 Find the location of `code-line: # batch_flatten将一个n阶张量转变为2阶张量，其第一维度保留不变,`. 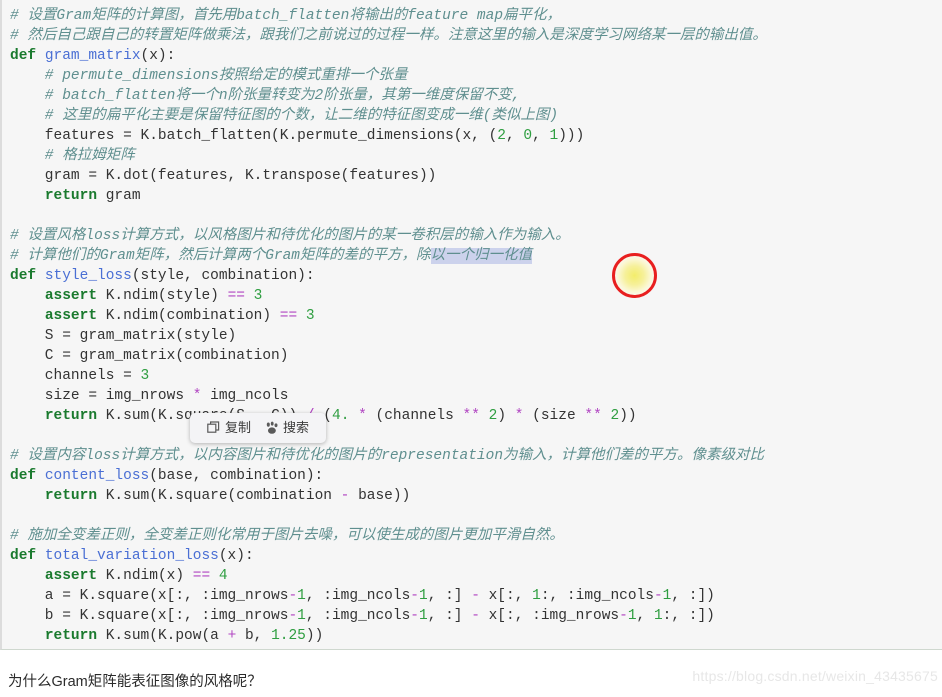

code-line: # batch_flatten将一个n阶张量转变为2阶张量，其第一维度保留不变, is located at coordinates (476, 96).